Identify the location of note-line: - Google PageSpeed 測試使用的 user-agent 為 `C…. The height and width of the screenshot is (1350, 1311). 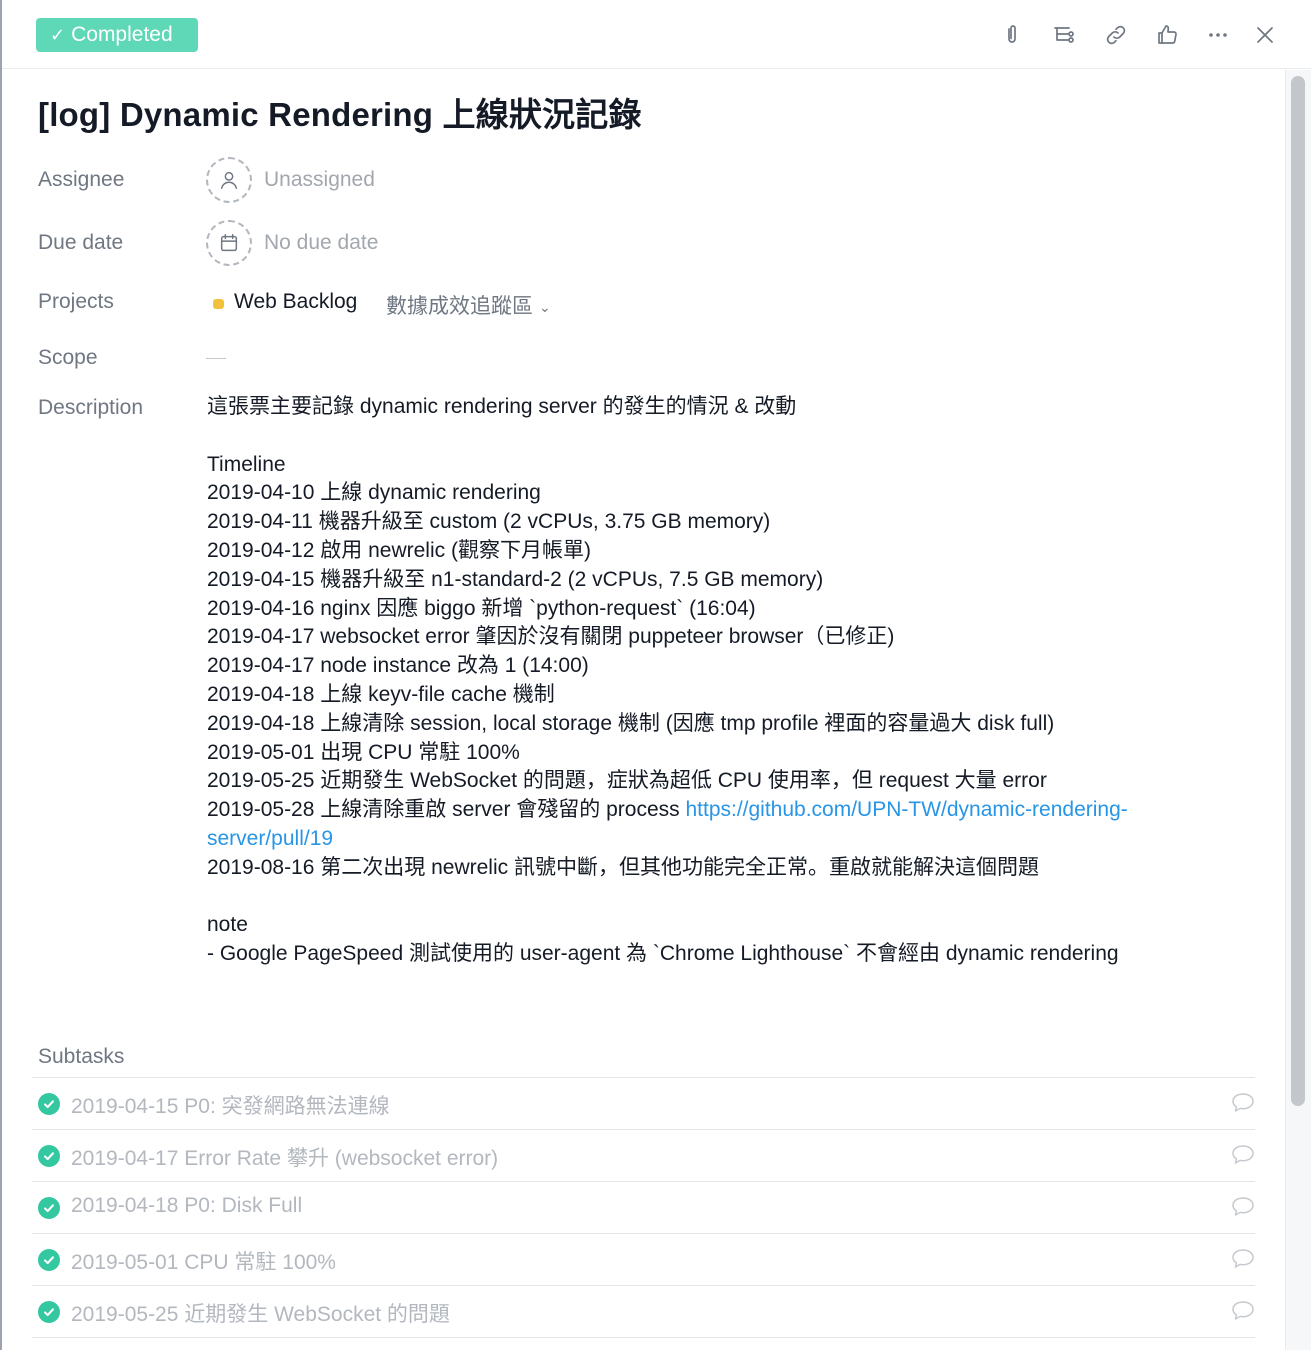
(663, 954).